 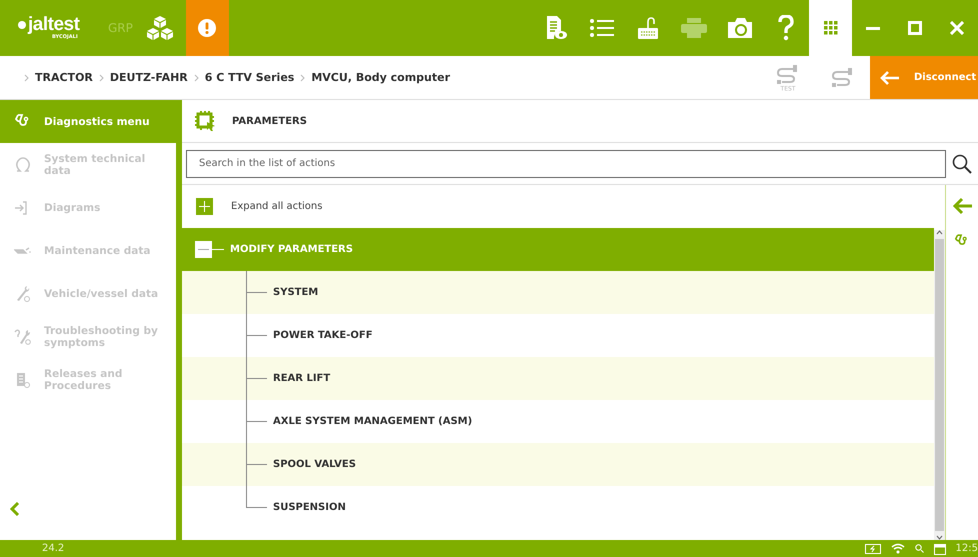 I want to click on cubes-icon, so click(x=160, y=28).